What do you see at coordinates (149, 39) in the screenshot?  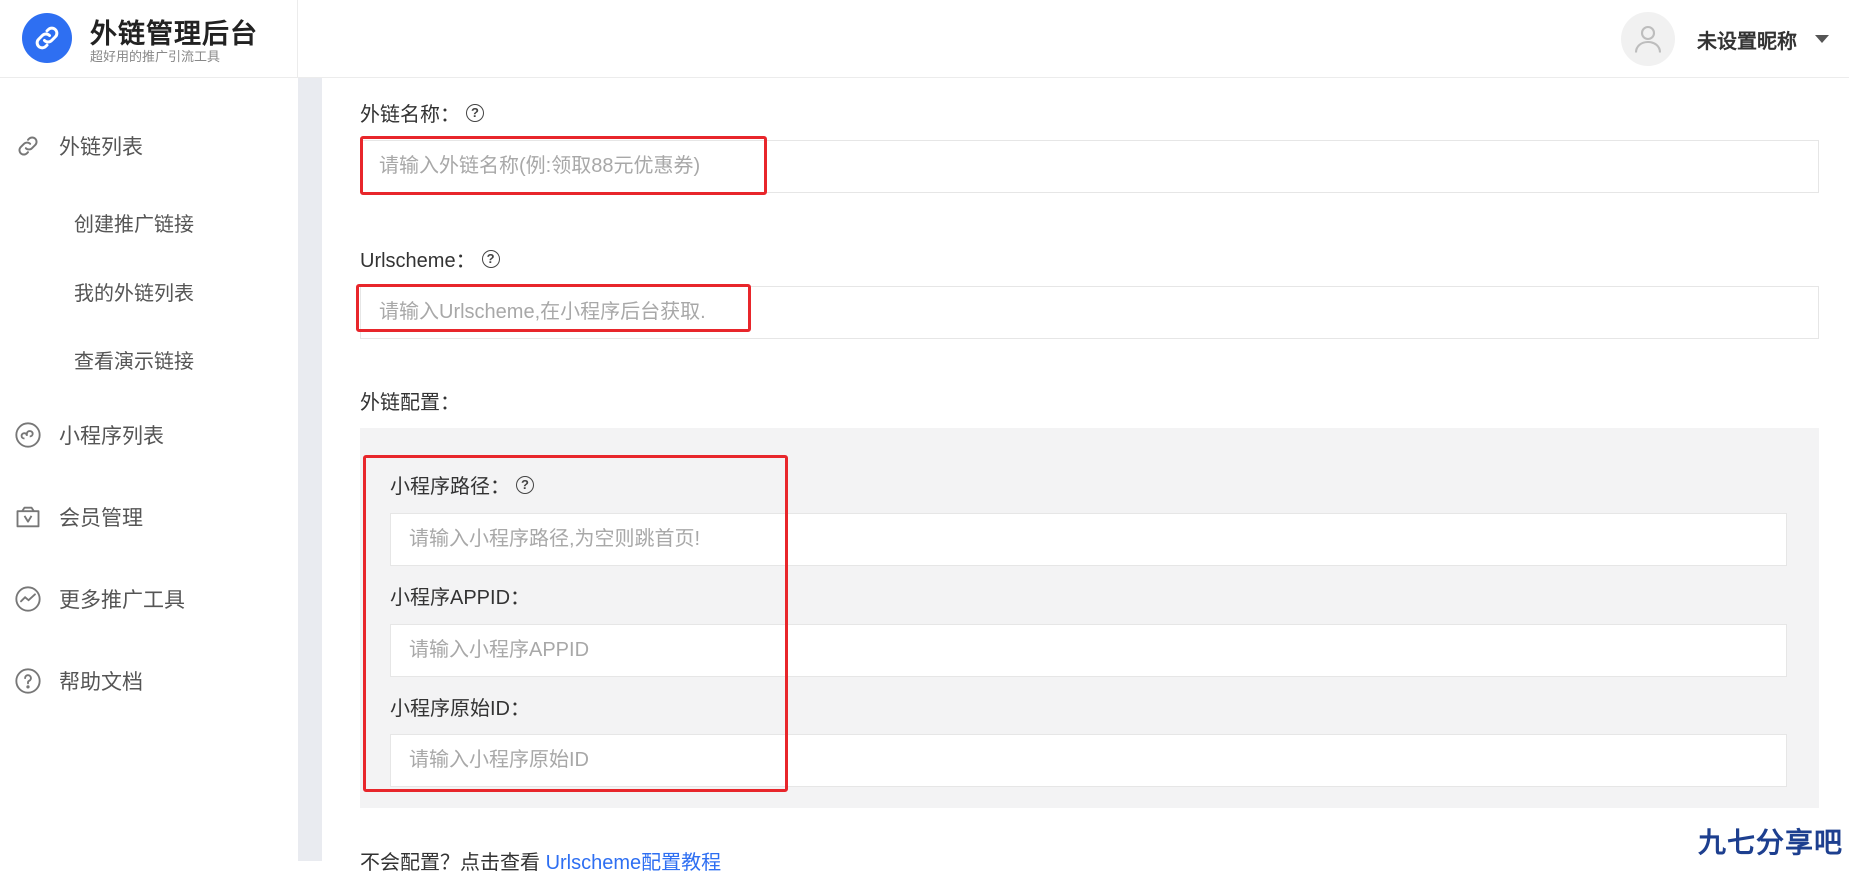 I see `brand-area: 外链管理后台 超好用的推广引流工具` at bounding box center [149, 39].